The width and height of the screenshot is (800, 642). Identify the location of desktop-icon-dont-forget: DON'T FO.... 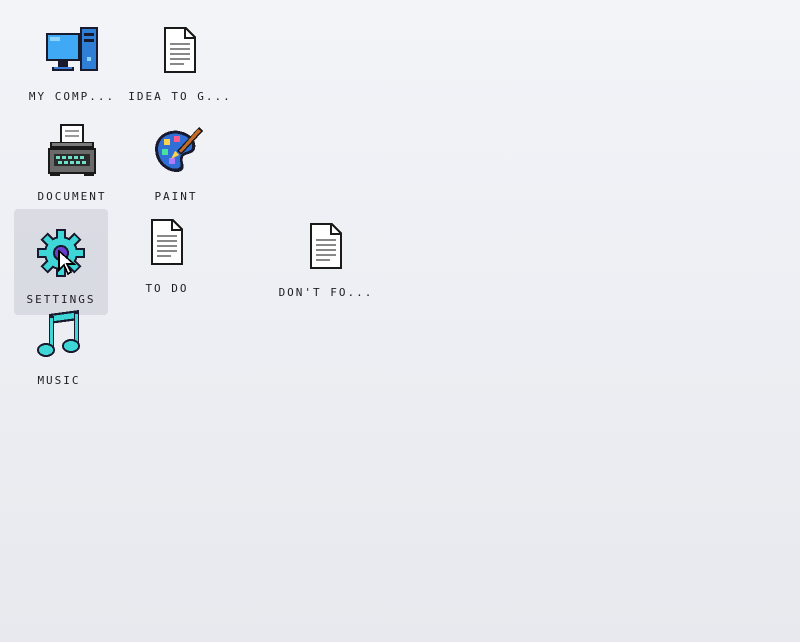
(326, 256).